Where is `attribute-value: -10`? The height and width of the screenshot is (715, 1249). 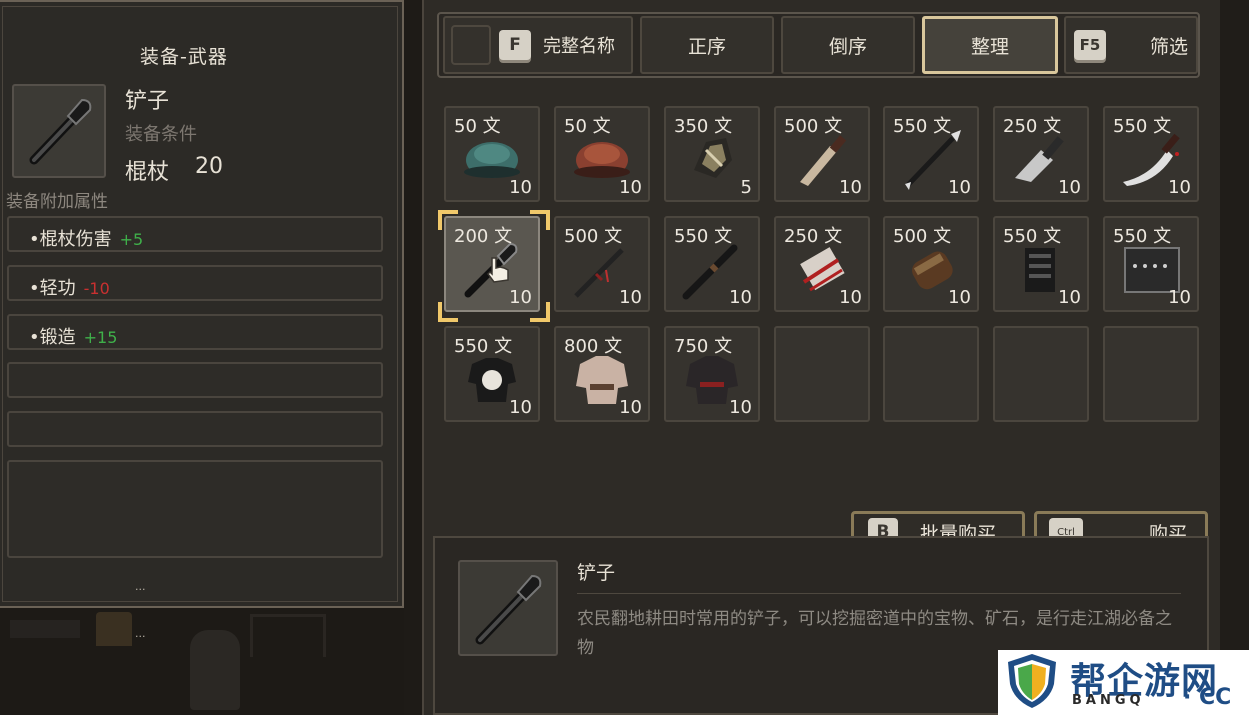 attribute-value: -10 is located at coordinates (96, 288).